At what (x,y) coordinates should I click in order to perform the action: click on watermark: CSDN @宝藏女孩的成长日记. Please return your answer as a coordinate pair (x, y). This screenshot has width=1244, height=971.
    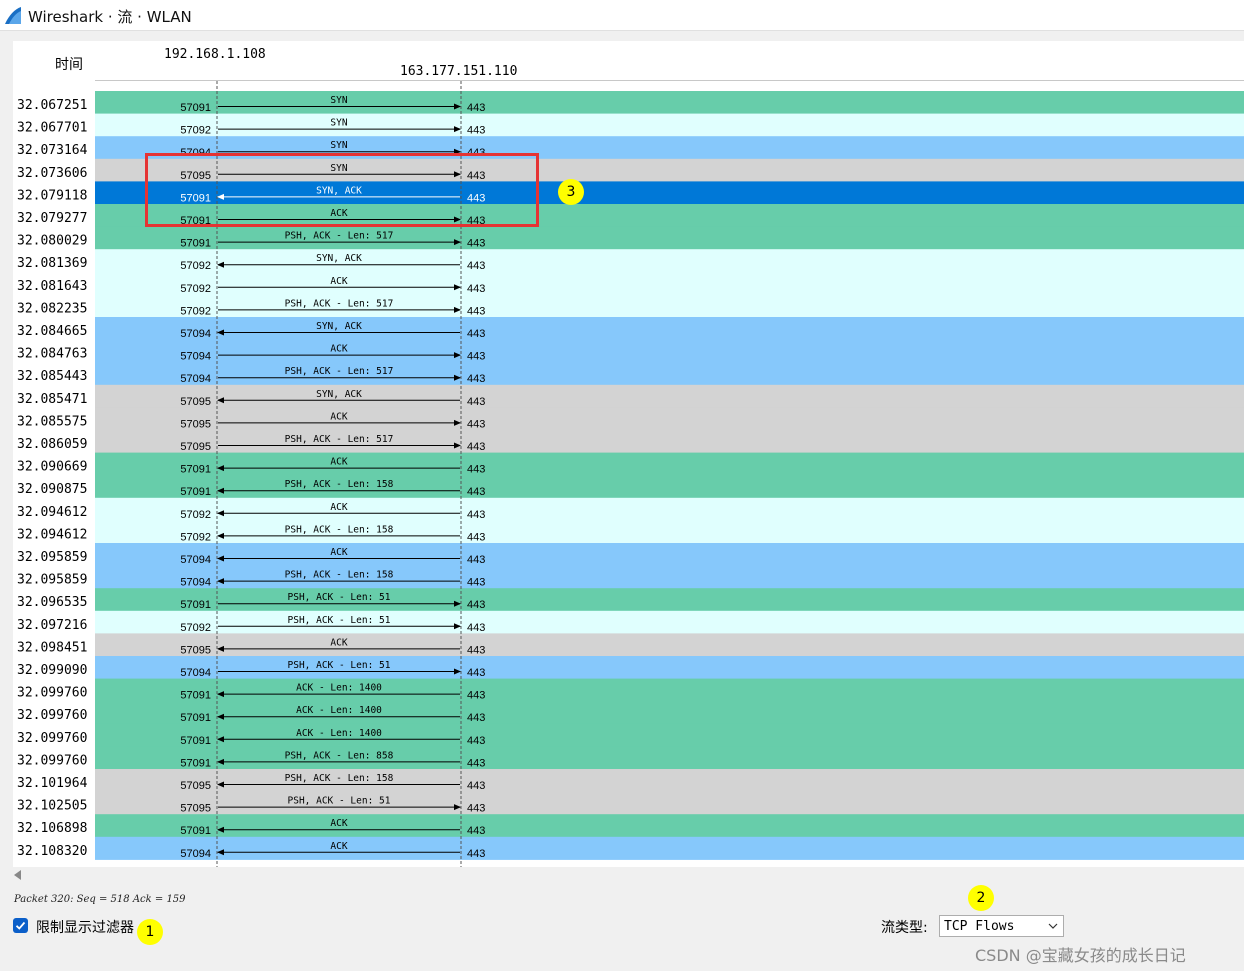
    Looking at the image, I should click on (1080, 955).